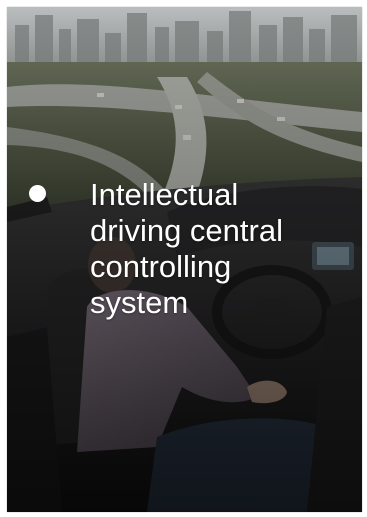 The image size is (367, 517). What do you see at coordinates (37, 193) in the screenshot?
I see `bullet-dot-icon` at bounding box center [37, 193].